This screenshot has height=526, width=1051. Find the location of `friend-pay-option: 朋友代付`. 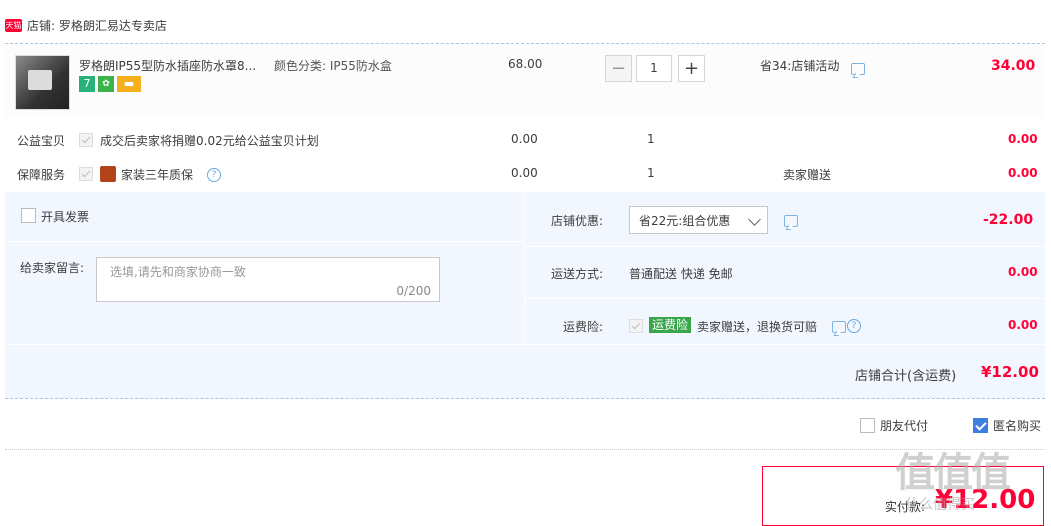

friend-pay-option: 朋友代付 is located at coordinates (894, 425).